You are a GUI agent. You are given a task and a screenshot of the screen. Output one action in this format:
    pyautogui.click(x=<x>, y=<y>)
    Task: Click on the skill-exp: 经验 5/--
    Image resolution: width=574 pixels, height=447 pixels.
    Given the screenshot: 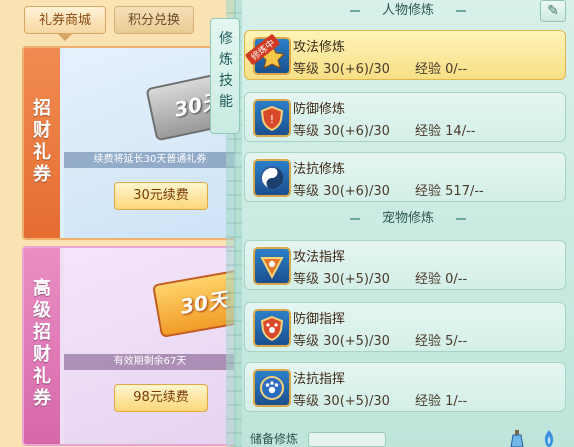 What is the action you would take?
    pyautogui.click(x=441, y=339)
    